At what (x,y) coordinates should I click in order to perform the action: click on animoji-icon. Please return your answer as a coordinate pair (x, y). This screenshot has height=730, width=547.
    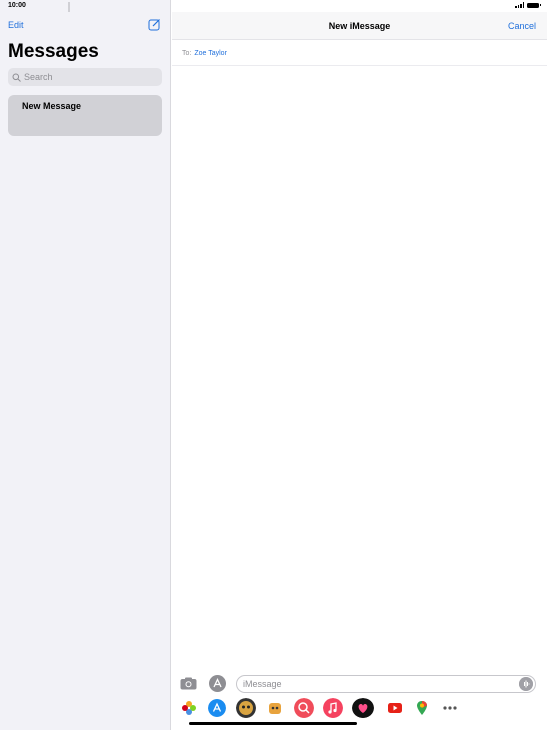
    Looking at the image, I should click on (275, 708).